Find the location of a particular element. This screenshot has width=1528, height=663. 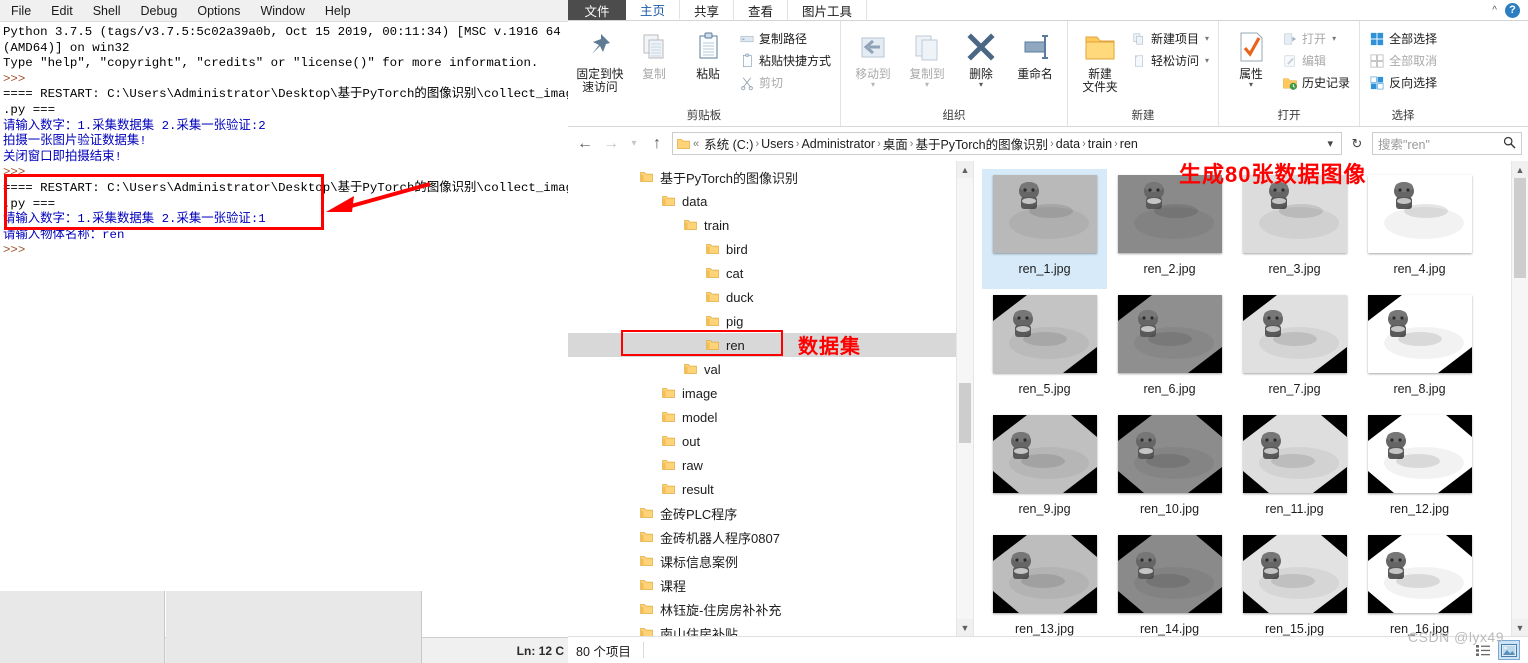

breadcrumb-overflow: « is located at coordinates (696, 144).